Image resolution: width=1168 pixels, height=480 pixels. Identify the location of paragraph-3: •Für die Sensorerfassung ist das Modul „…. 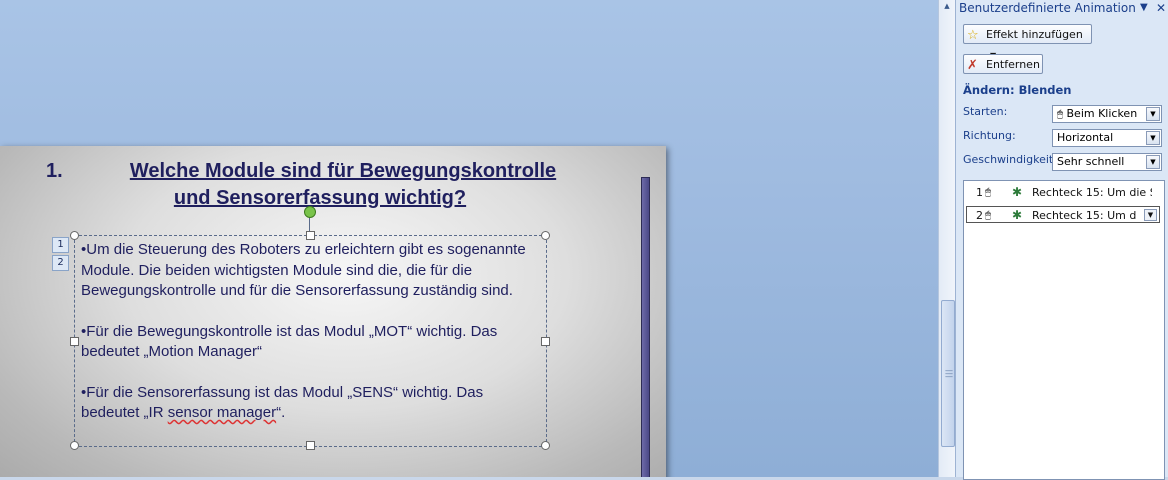
(312, 403).